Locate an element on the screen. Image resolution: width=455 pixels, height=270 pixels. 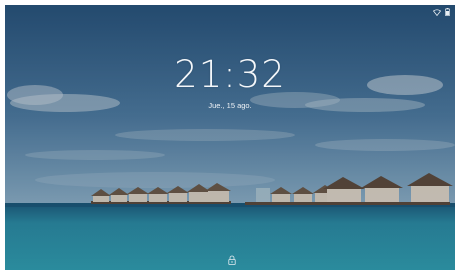
battery-icon is located at coordinates (447, 12).